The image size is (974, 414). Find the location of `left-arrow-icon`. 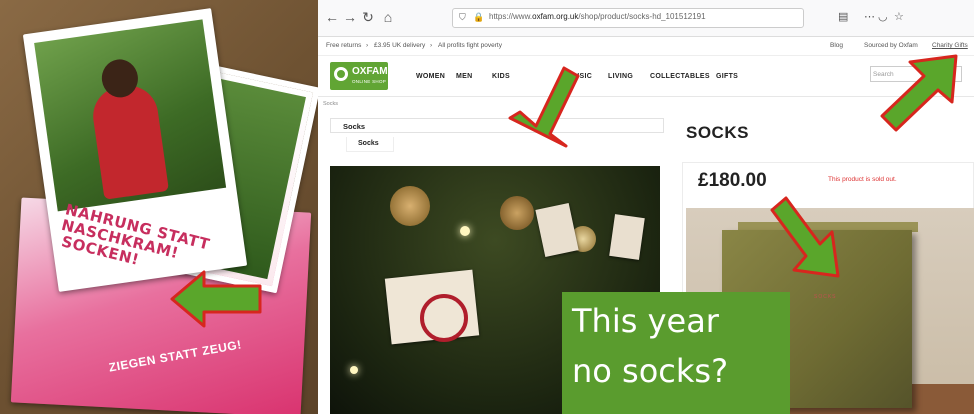

left-arrow-icon is located at coordinates (216, 299).